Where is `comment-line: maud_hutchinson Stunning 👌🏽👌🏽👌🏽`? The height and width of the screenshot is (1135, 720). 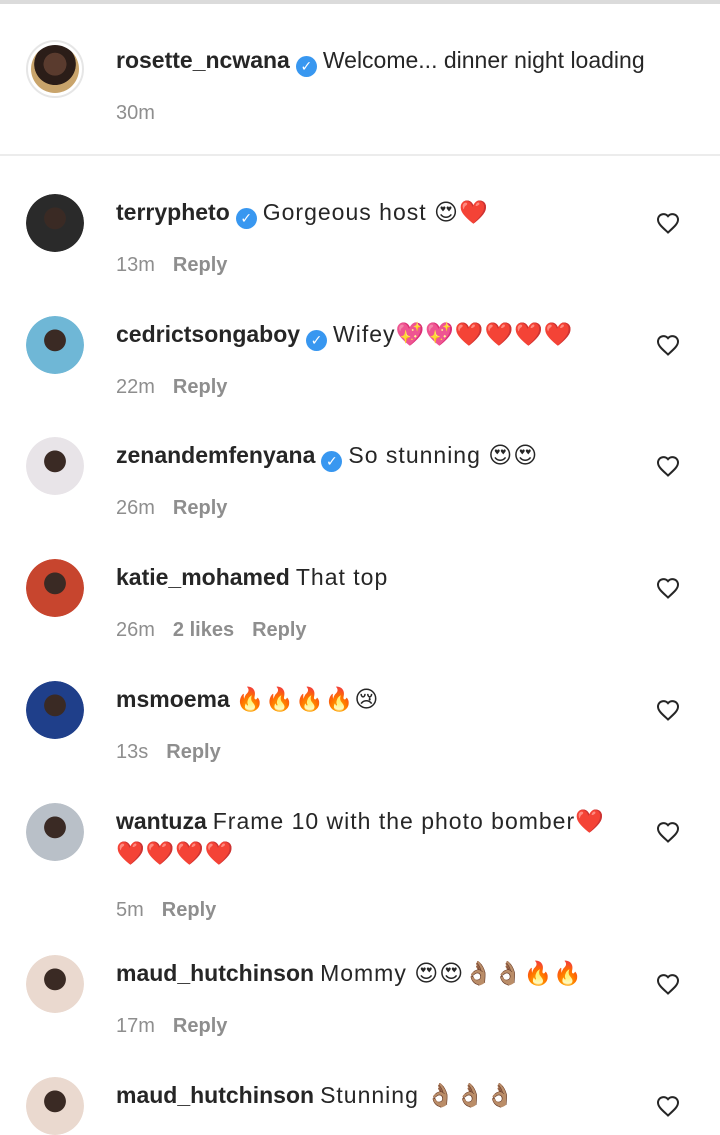
comment-line: maud_hutchinson Stunning 👌🏽👌🏽👌🏽 is located at coordinates (386, 1095).